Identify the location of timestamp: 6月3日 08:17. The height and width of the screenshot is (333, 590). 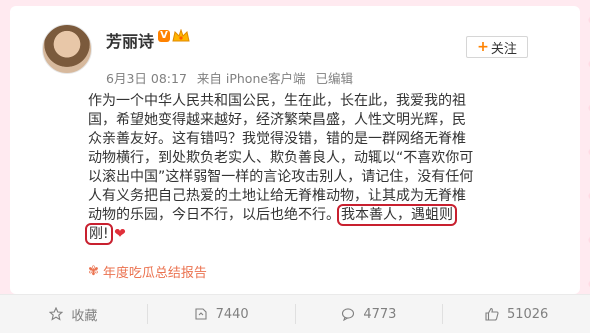
(146, 78).